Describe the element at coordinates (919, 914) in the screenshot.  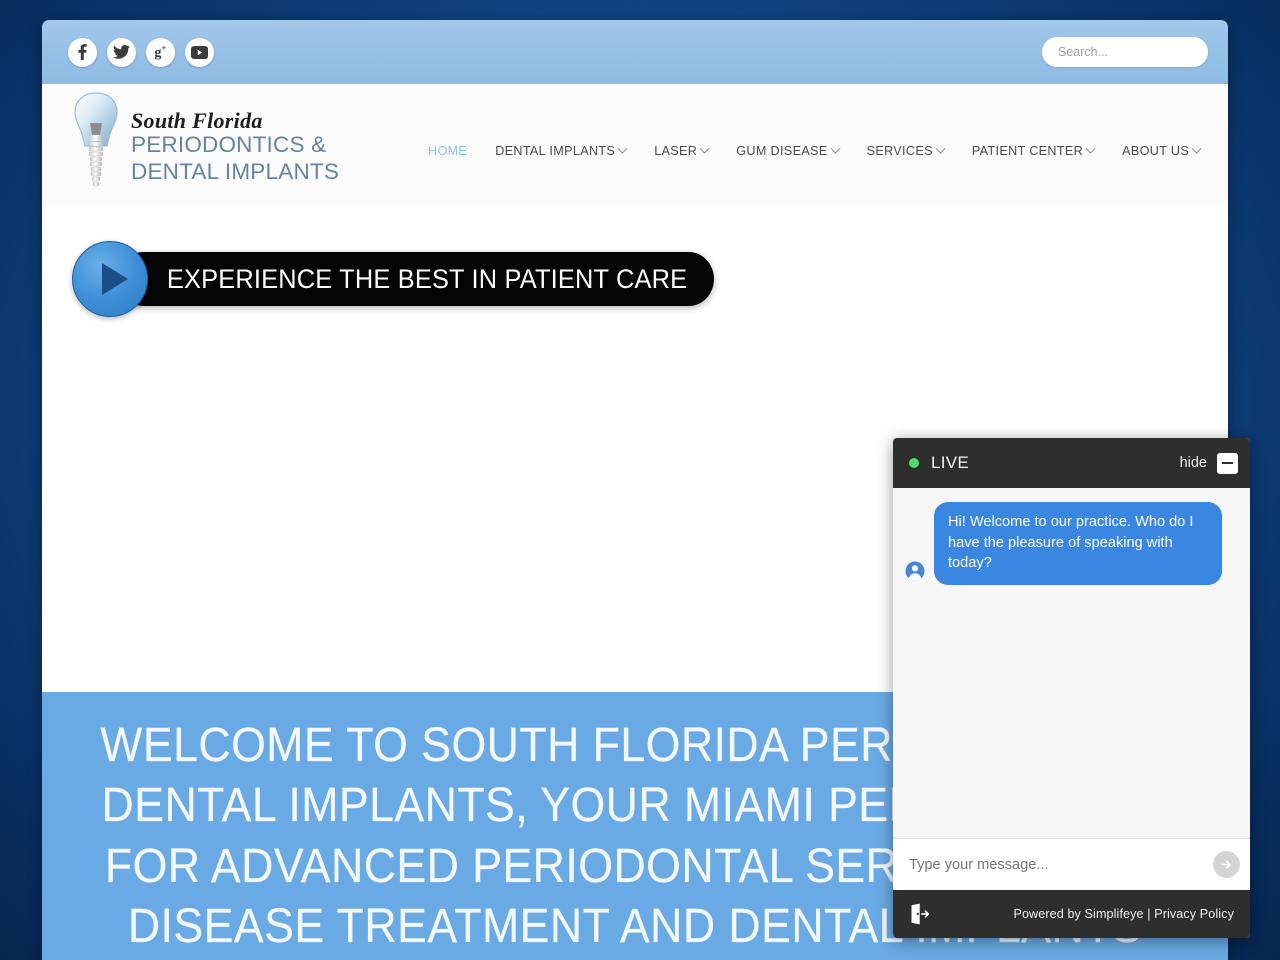
I see `exit-door-icon` at that location.